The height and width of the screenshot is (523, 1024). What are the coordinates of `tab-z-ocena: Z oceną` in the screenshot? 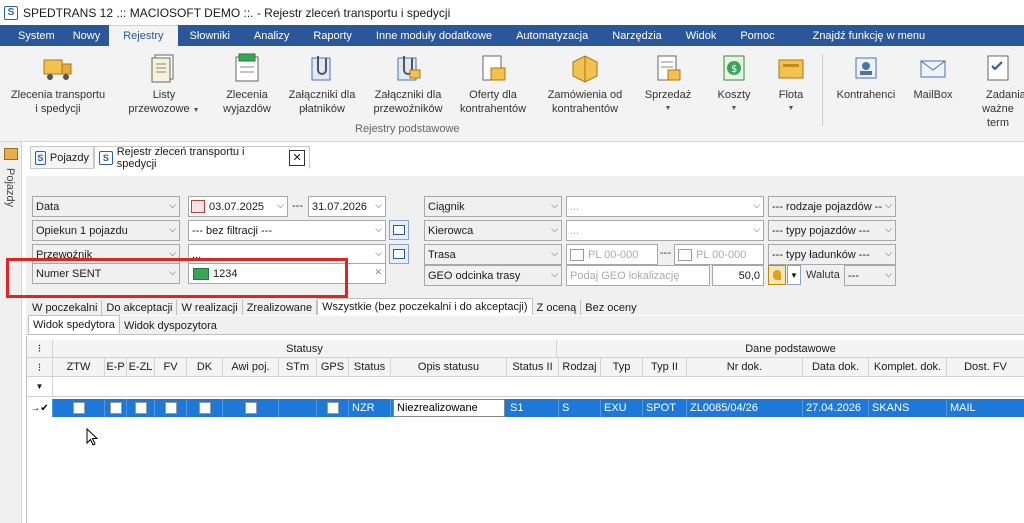 It's located at (557, 307).